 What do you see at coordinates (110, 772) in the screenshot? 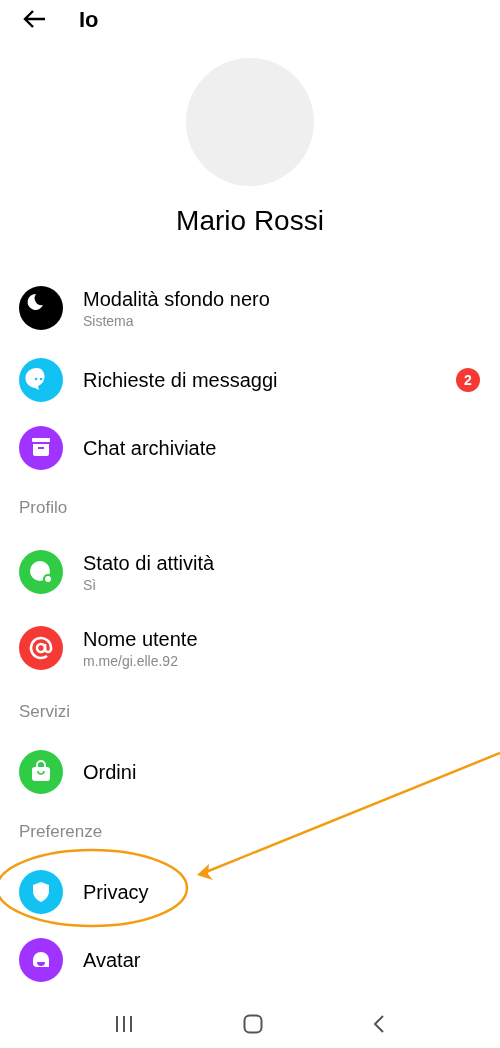
I see `item-title: Ordini` at bounding box center [110, 772].